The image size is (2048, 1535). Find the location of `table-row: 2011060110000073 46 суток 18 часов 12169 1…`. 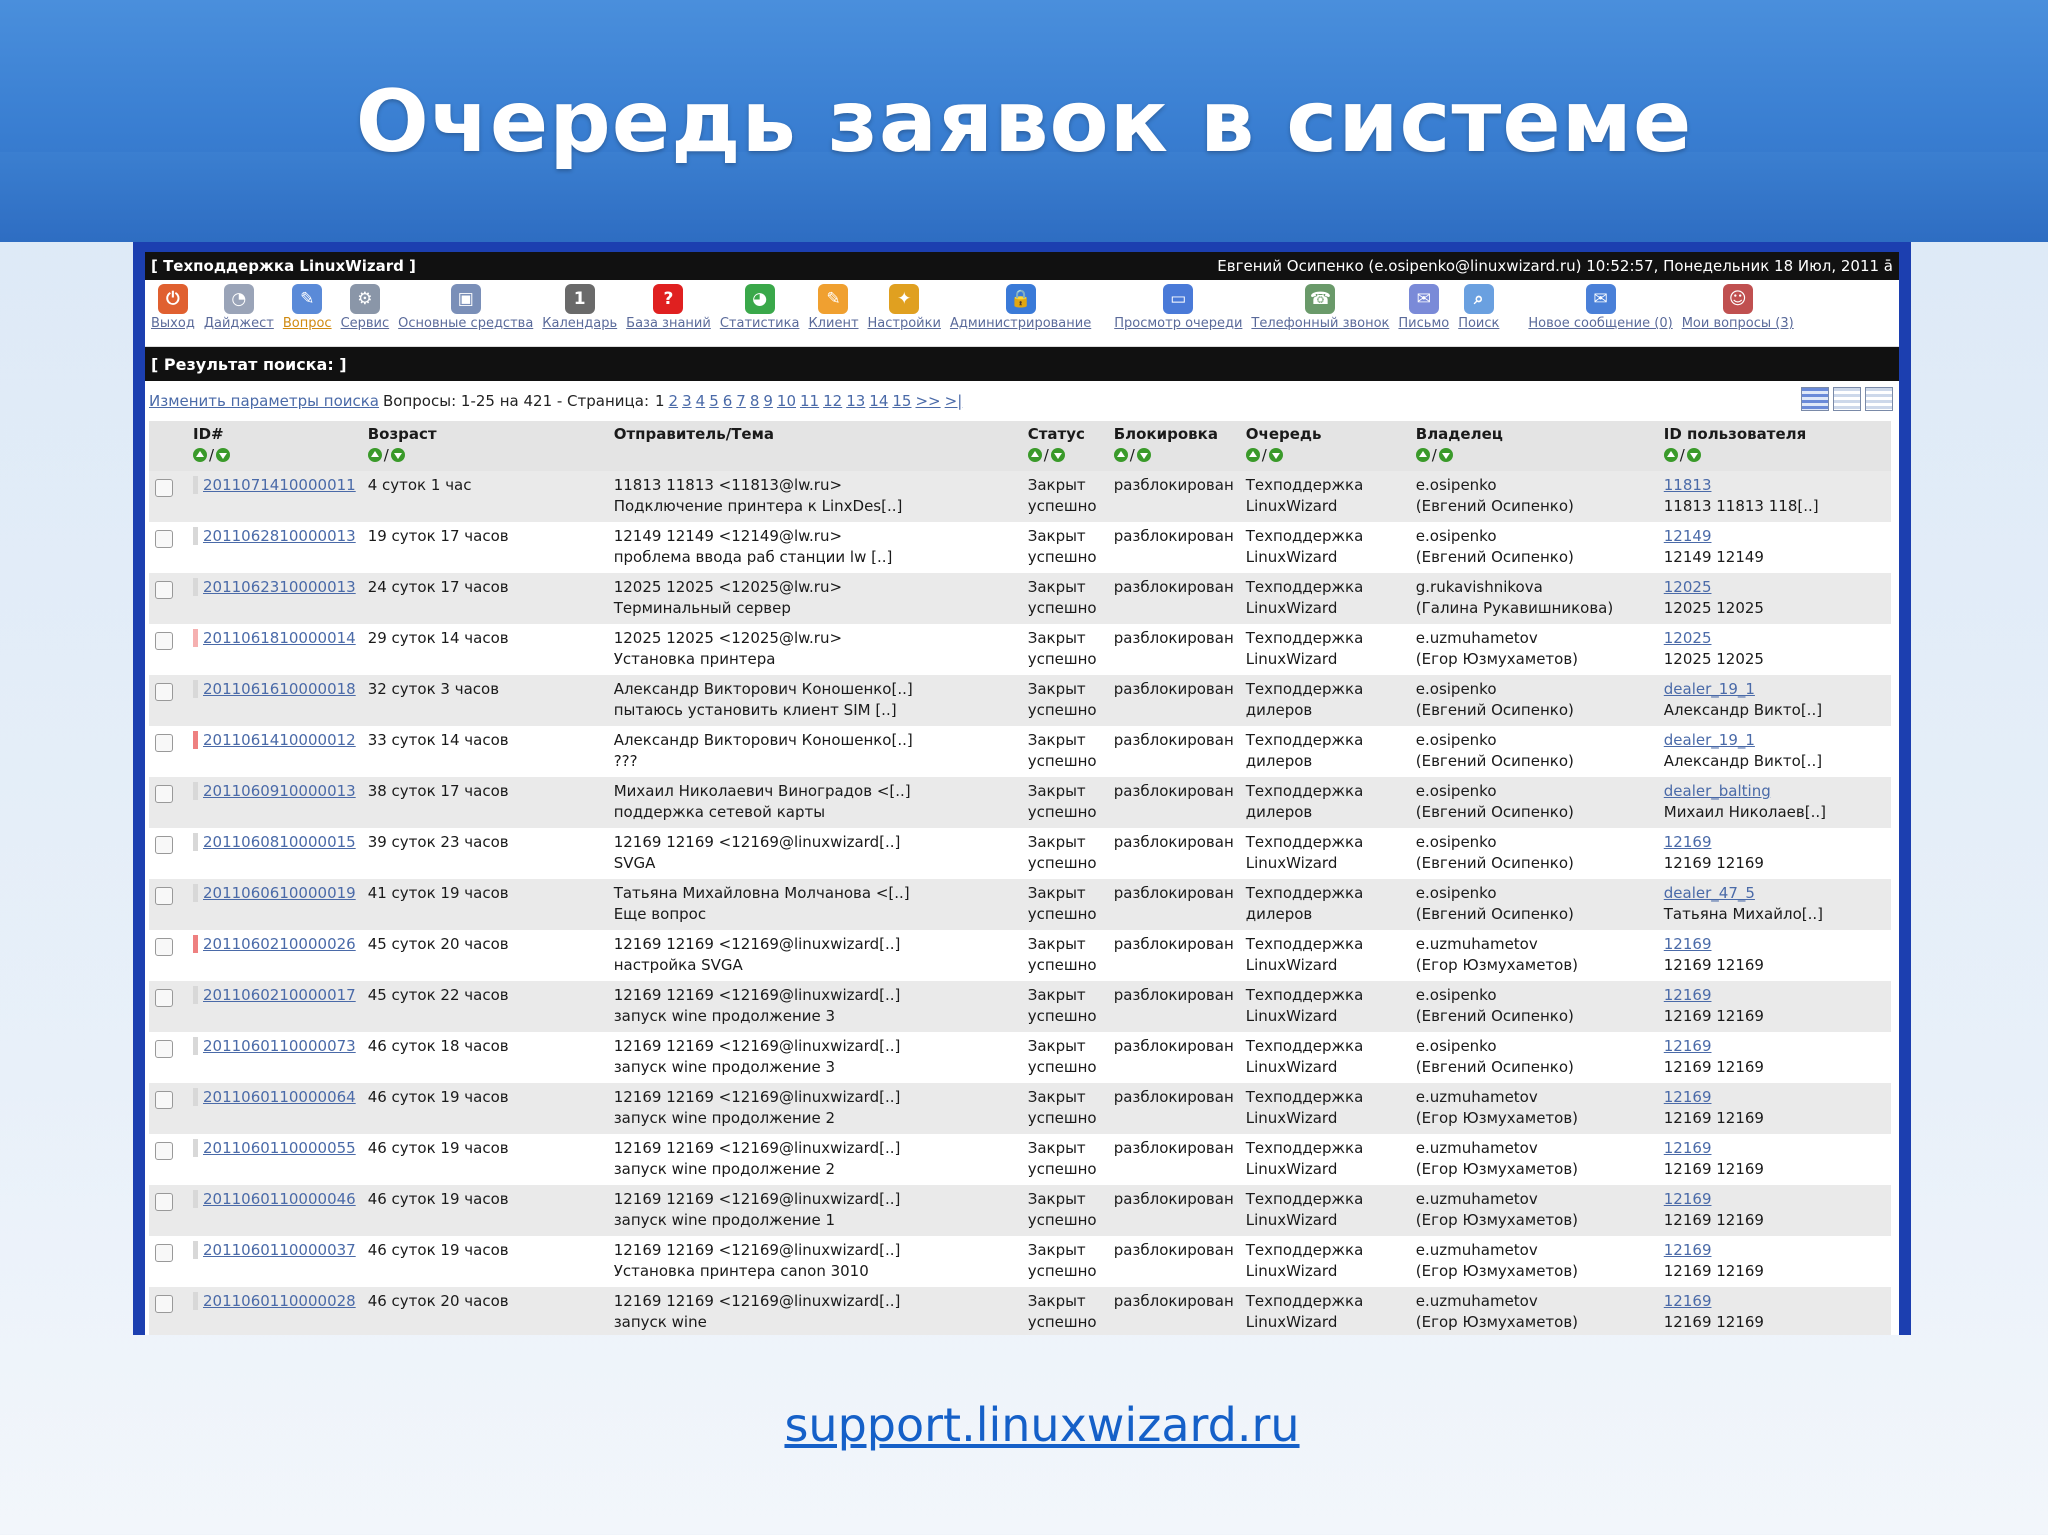

table-row: 2011060110000073 46 суток 18 часов 12169 1… is located at coordinates (1020, 1057).